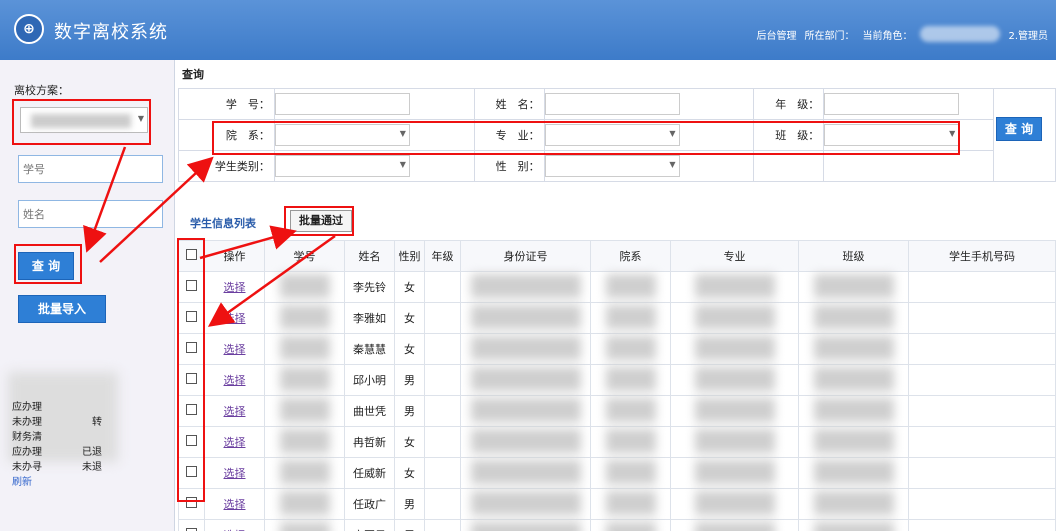 This screenshot has height=531, width=1056. Describe the element at coordinates (369, 504) in the screenshot. I see `name-cell: 任政广` at that location.